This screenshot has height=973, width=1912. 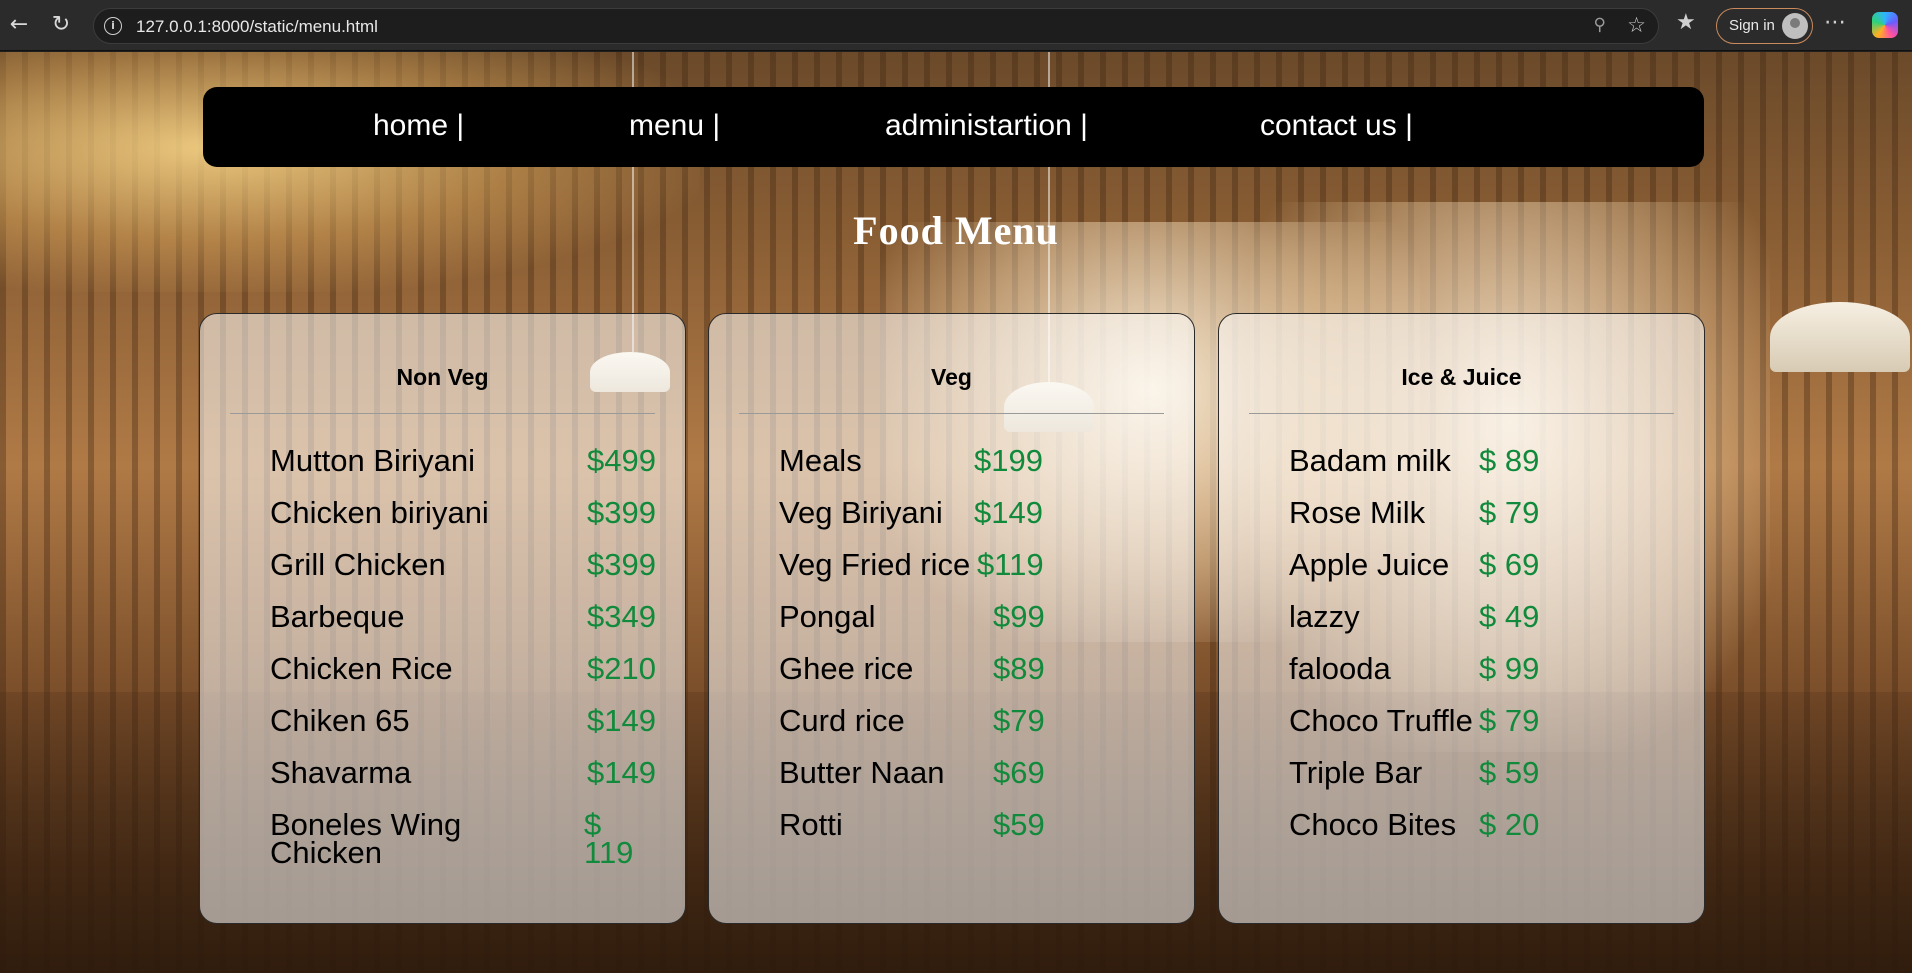 What do you see at coordinates (1019, 772) in the screenshot?
I see `menu-item-price: $69` at bounding box center [1019, 772].